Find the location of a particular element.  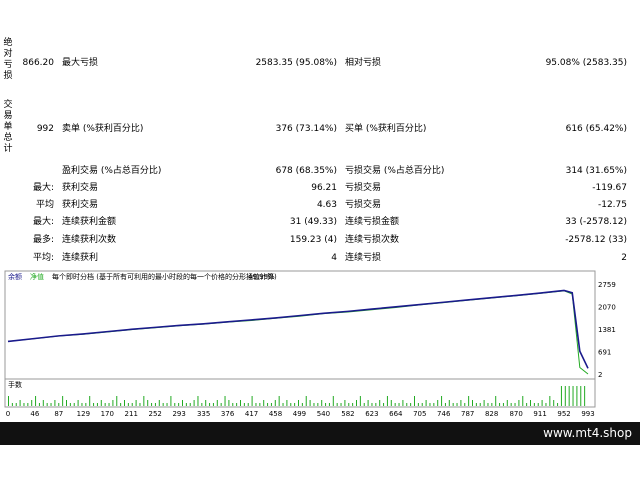

x-tick-label: 335 is located at coordinates (203, 414).